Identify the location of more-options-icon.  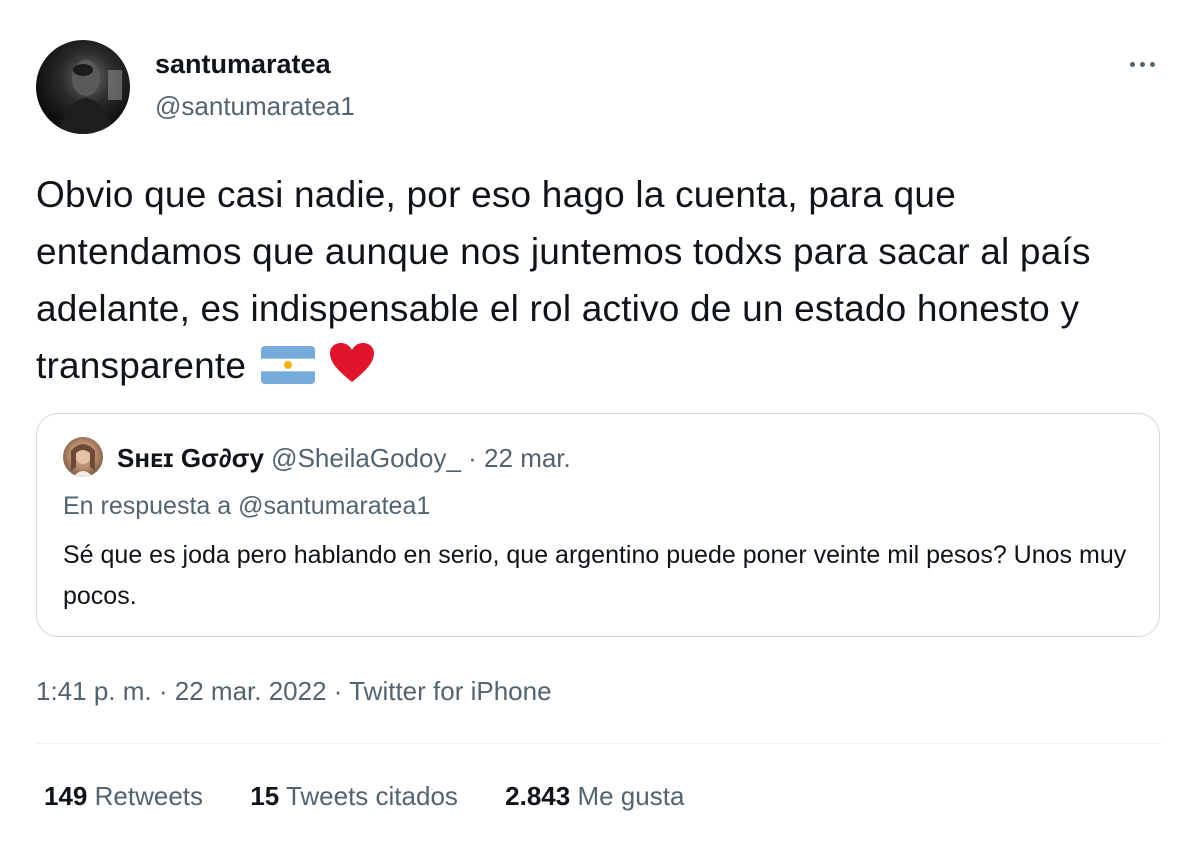
(1142, 64).